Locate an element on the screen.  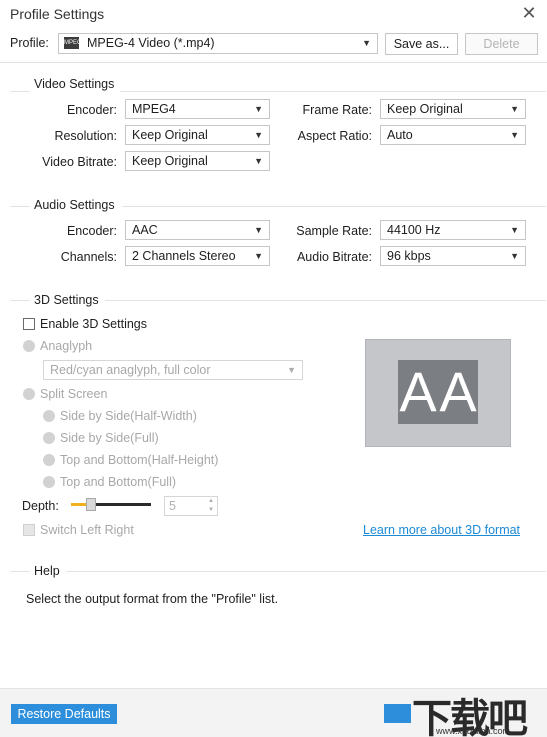
watermark-url: www.xiazaiba.com is located at coordinates (473, 731).